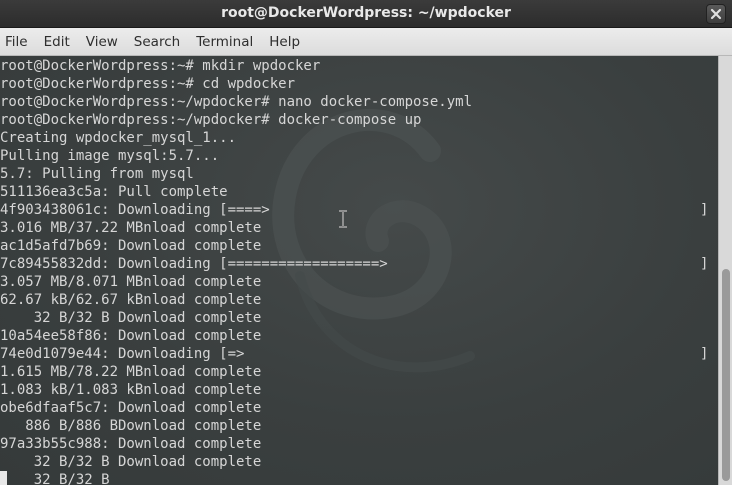 This screenshot has width=732, height=485. Describe the element at coordinates (97, 174) in the screenshot. I see `terminal-line: 5.7: Pulling from mysql` at that location.